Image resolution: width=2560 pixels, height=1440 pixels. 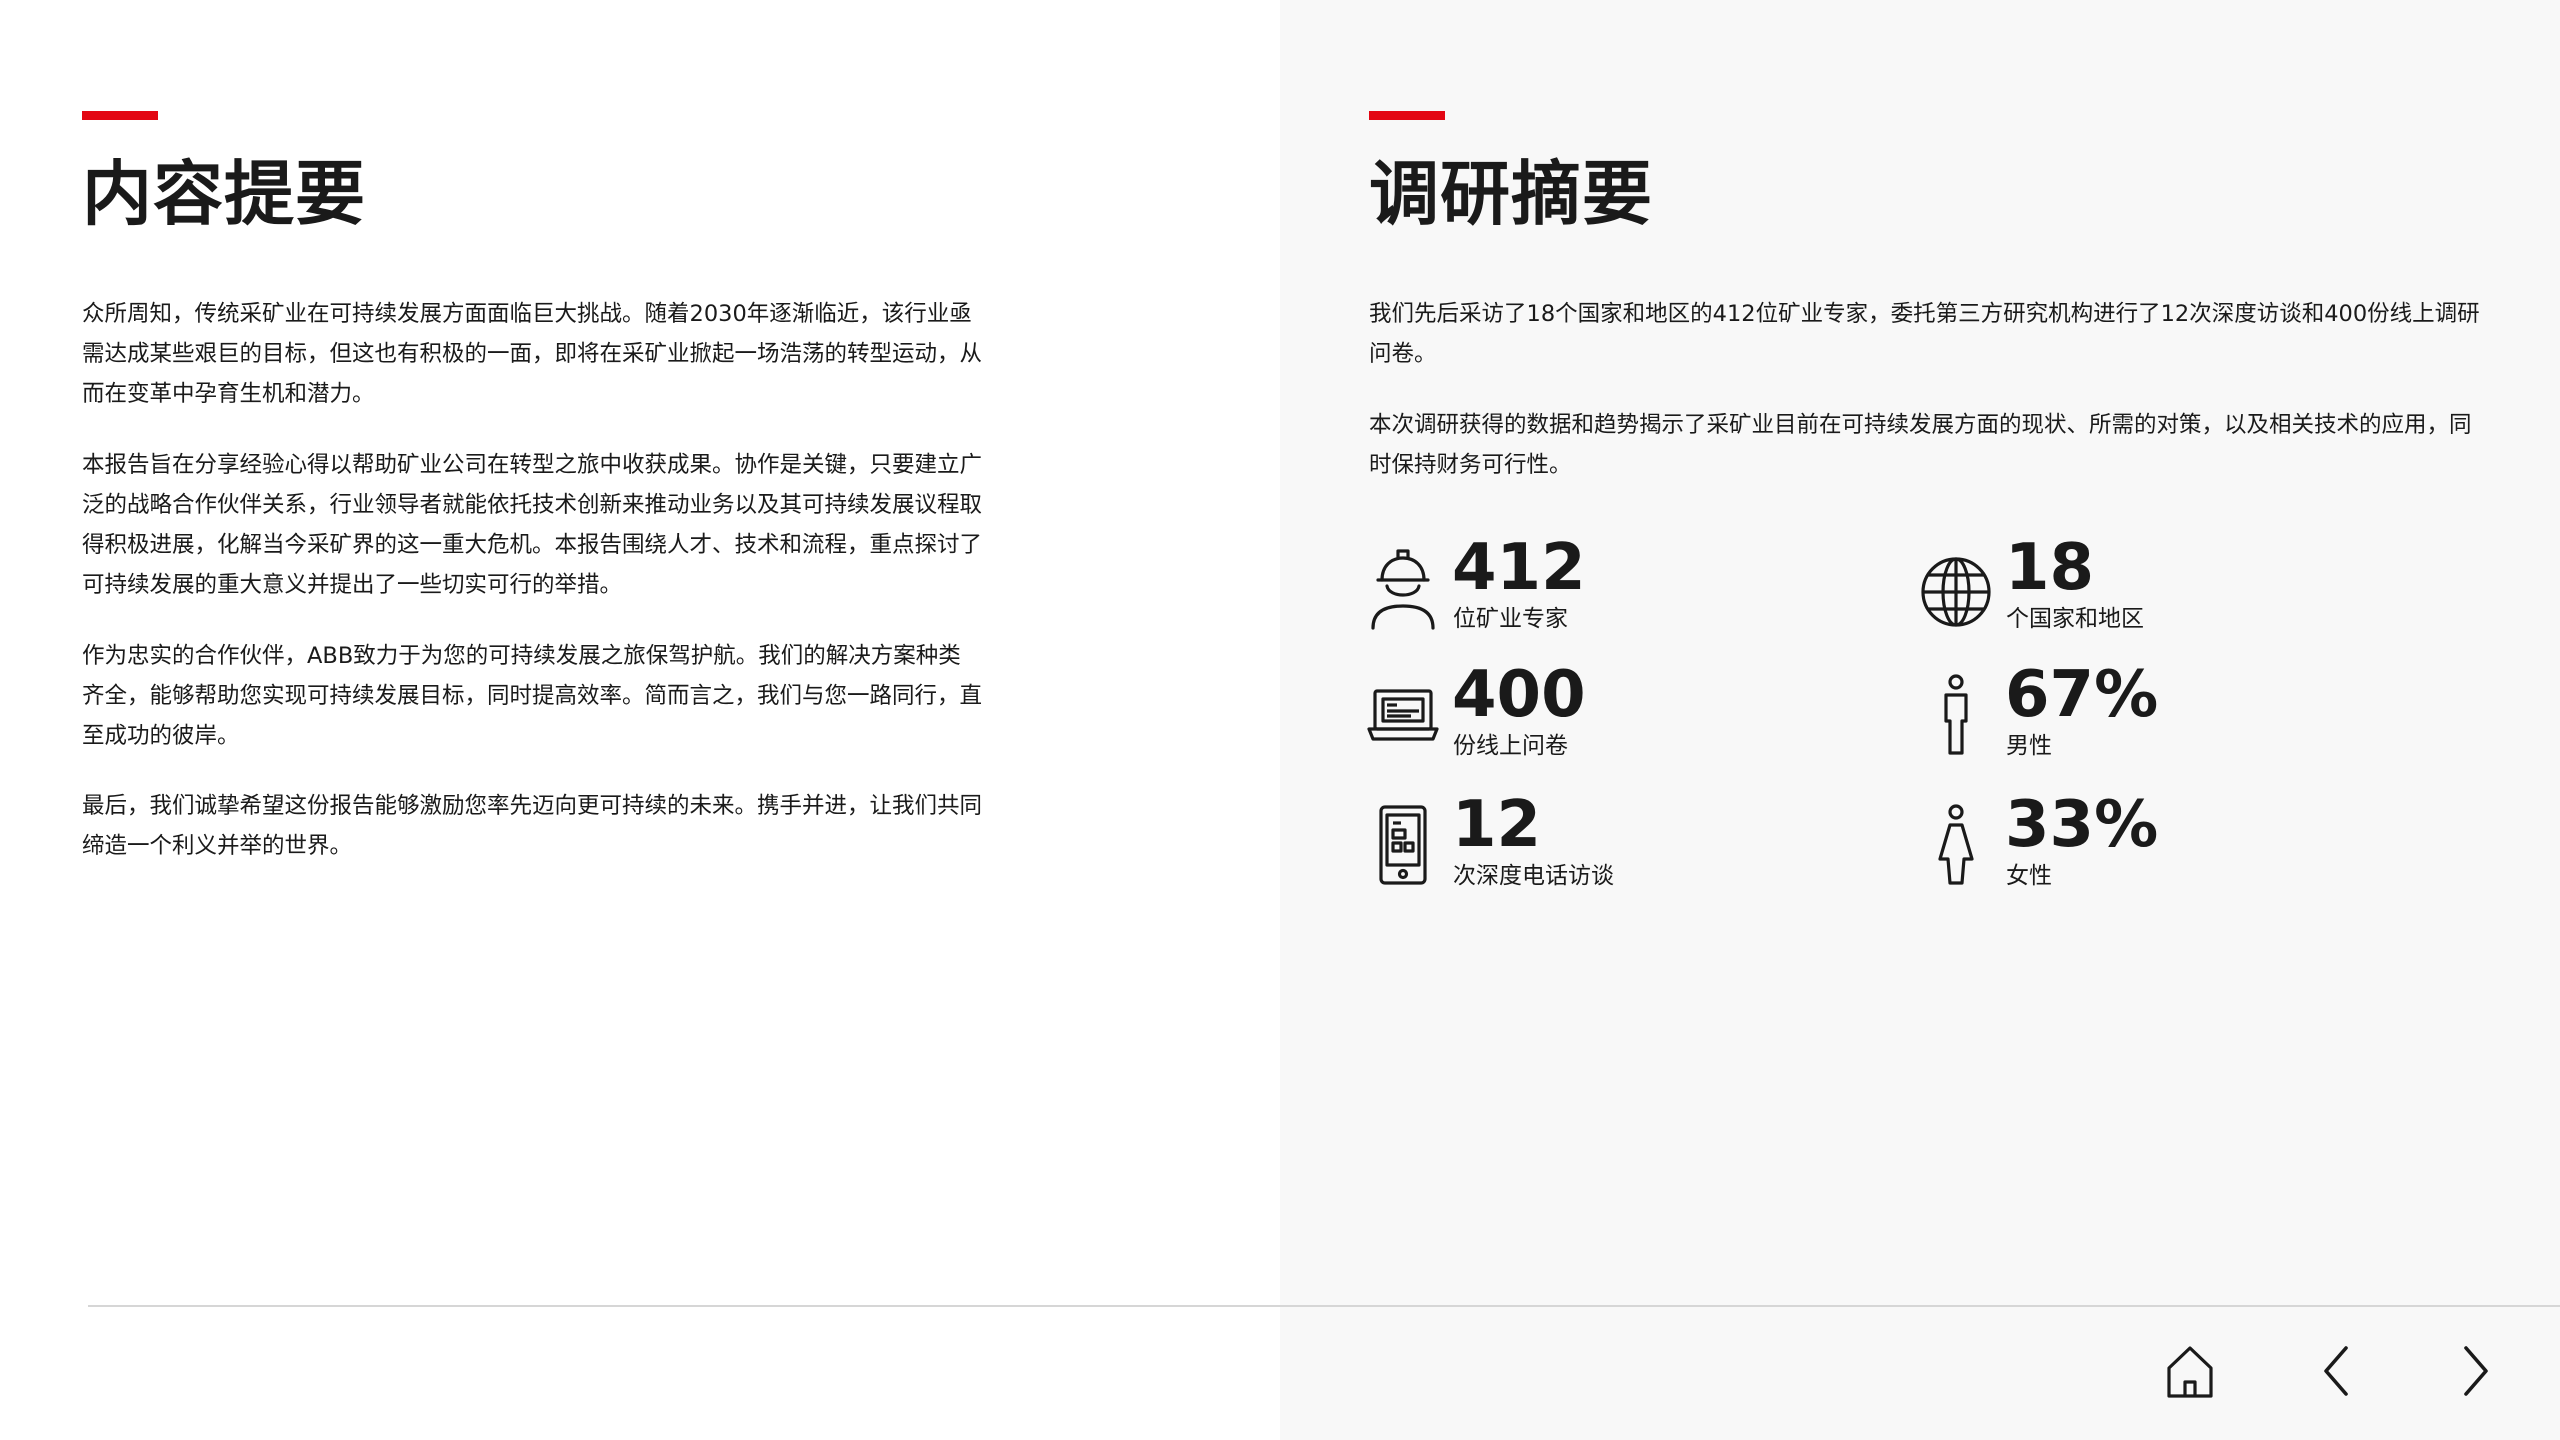 What do you see at coordinates (224, 194) in the screenshot?
I see `summary-title: 内容提要` at bounding box center [224, 194].